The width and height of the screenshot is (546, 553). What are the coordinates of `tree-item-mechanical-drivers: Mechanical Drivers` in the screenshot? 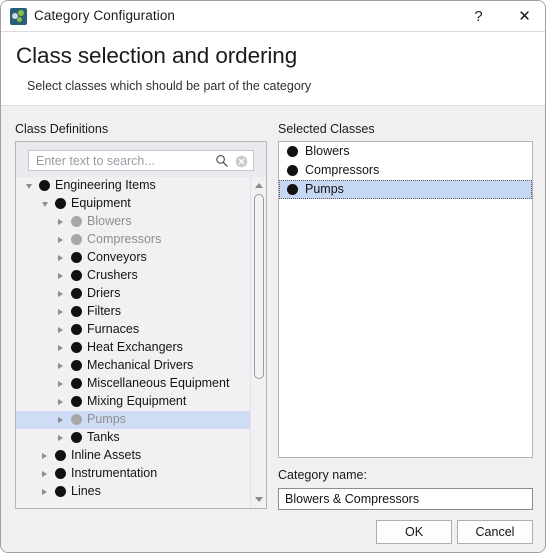 It's located at (133, 366).